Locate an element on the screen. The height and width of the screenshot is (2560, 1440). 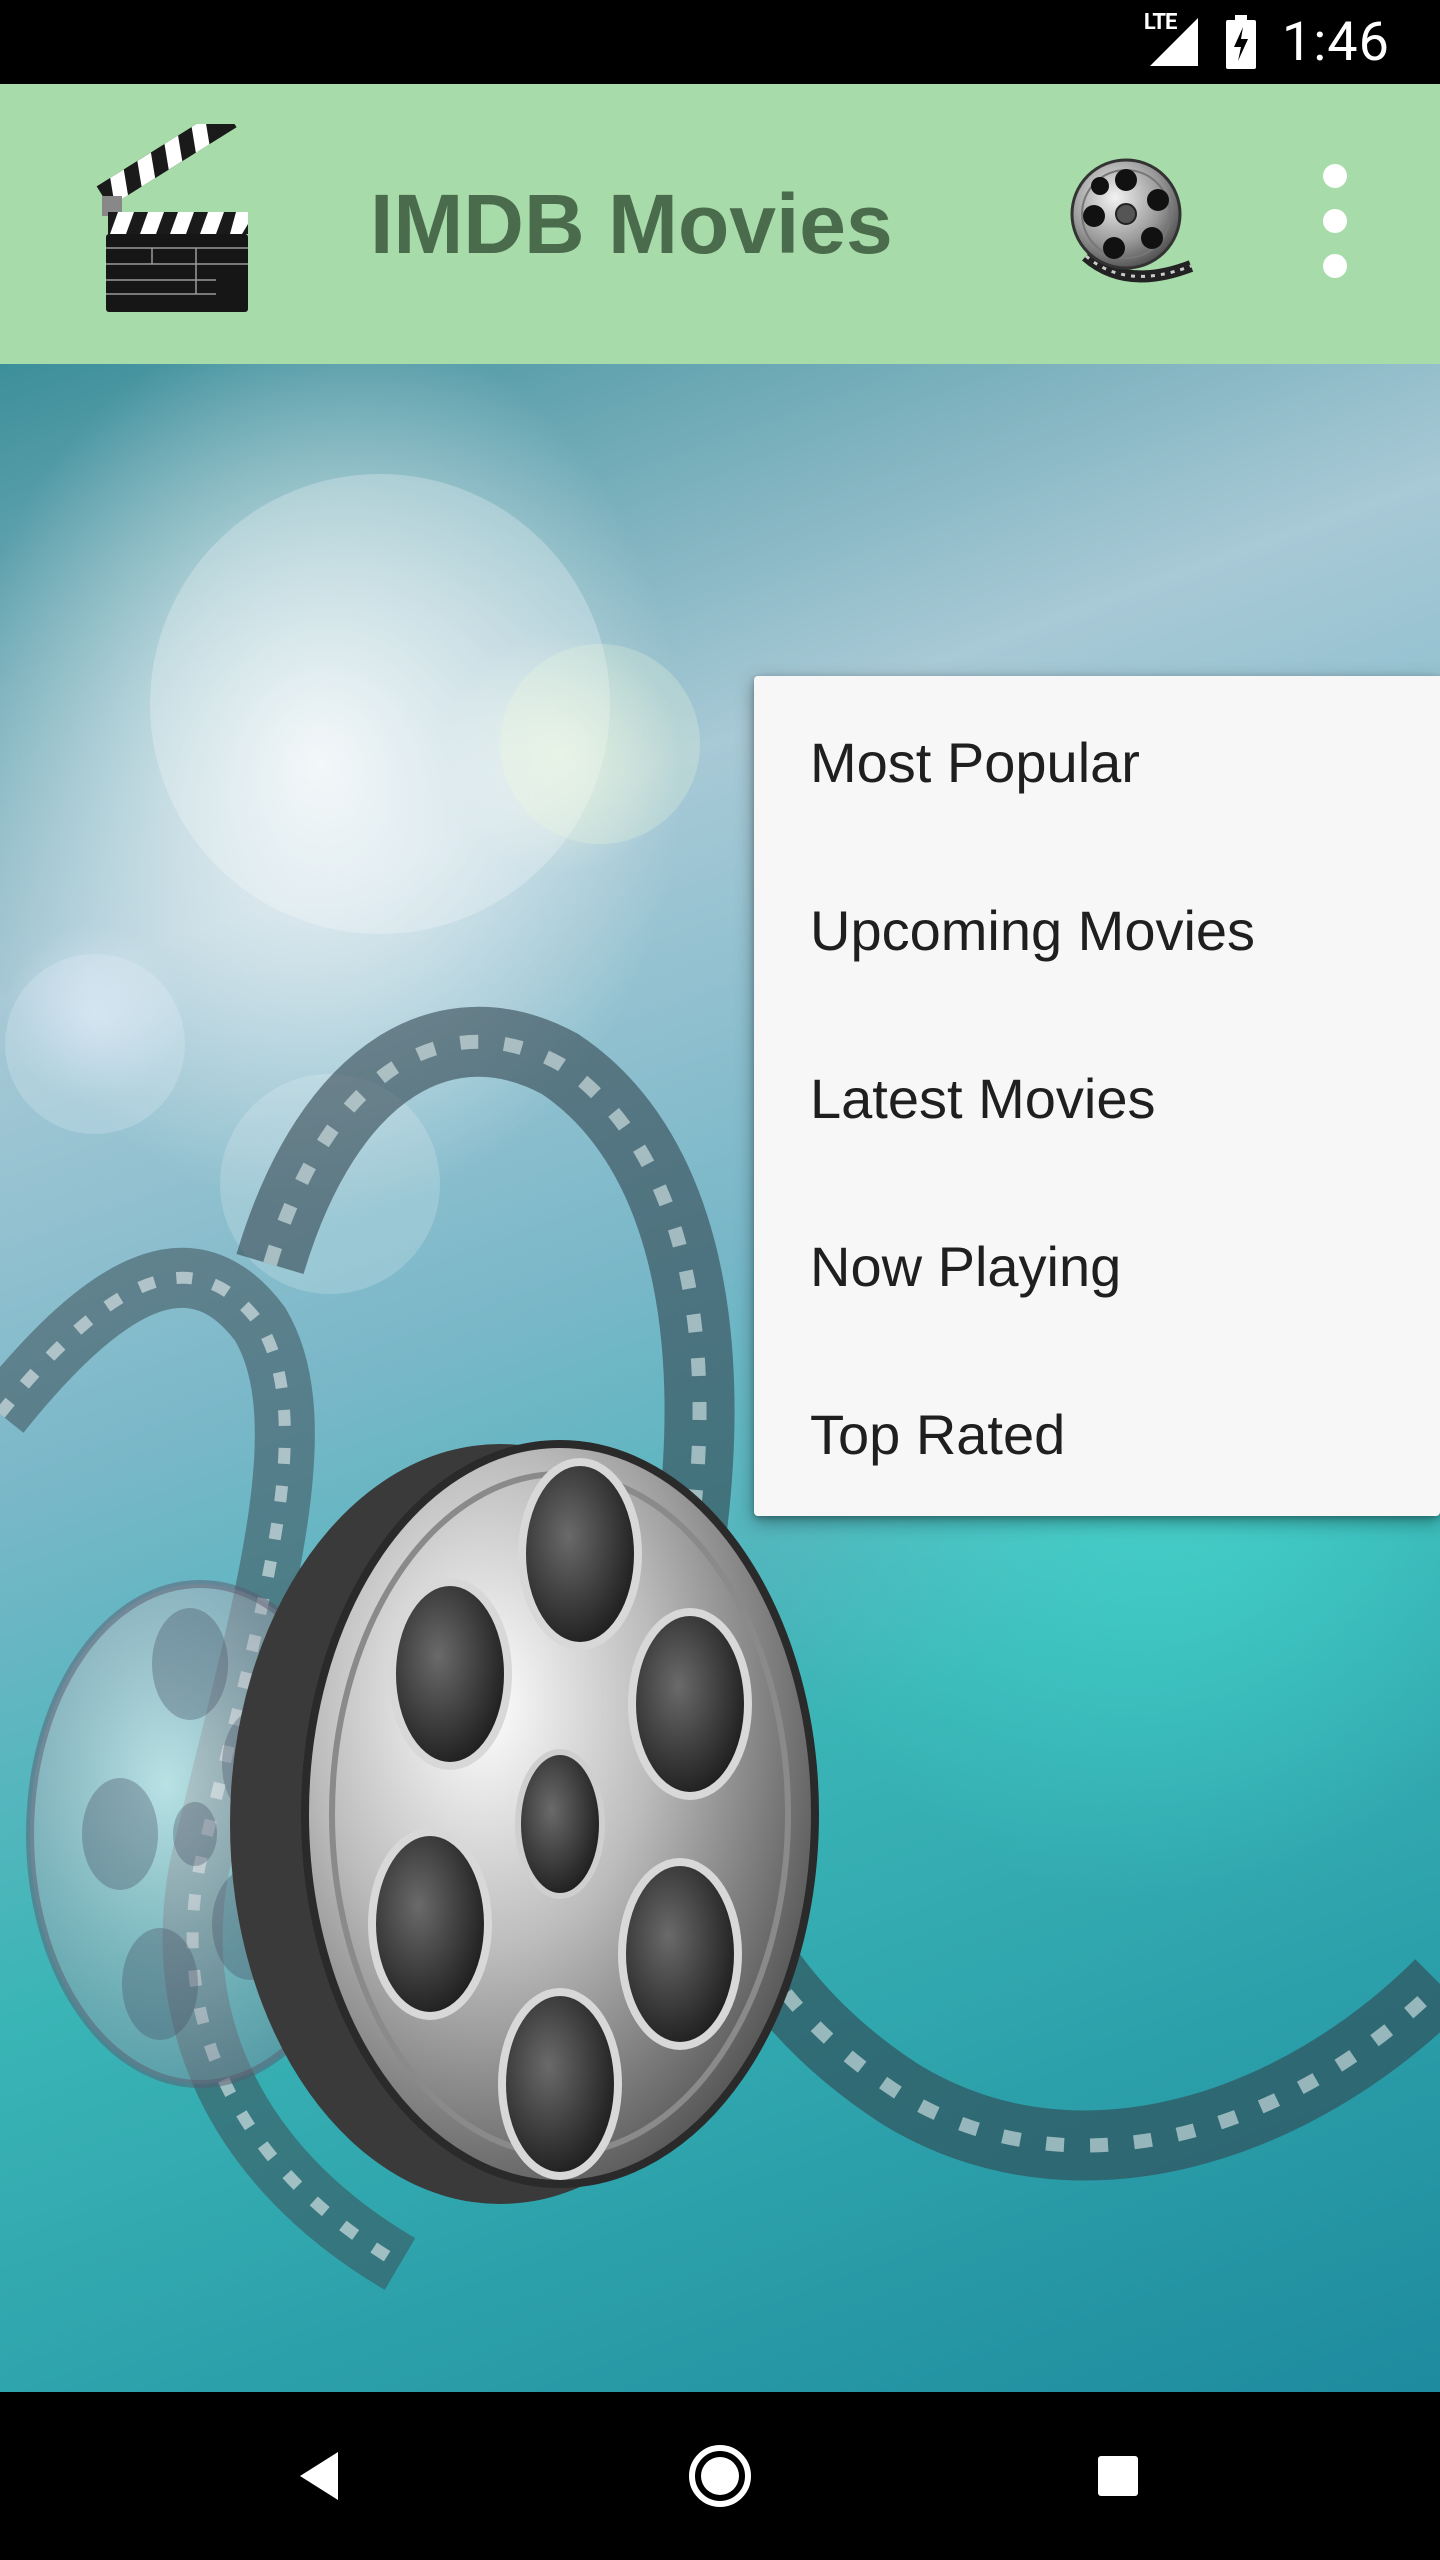
menu-item-now-playing: Now Playing is located at coordinates (1097, 1266).